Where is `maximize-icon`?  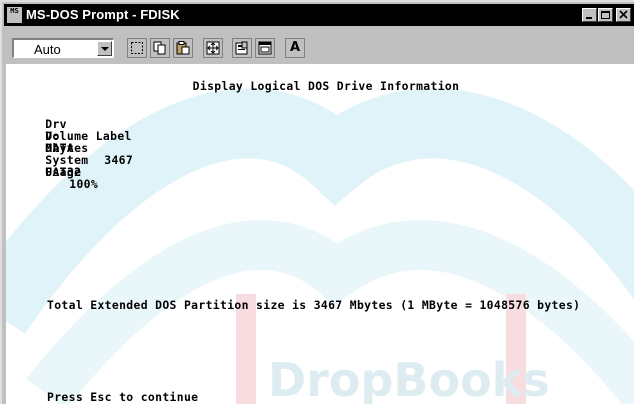
maximize-icon is located at coordinates (605, 15).